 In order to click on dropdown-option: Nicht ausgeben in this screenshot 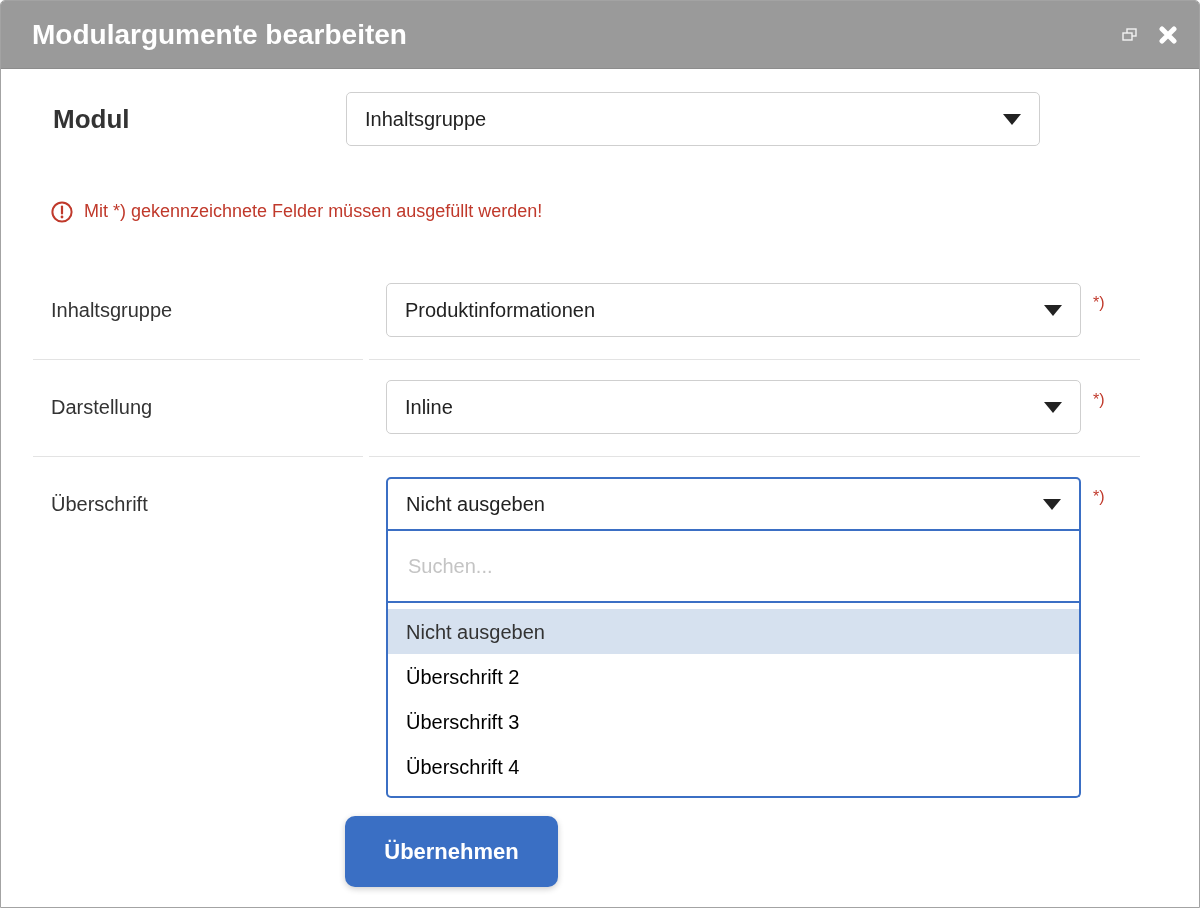, I will do `click(733, 631)`.